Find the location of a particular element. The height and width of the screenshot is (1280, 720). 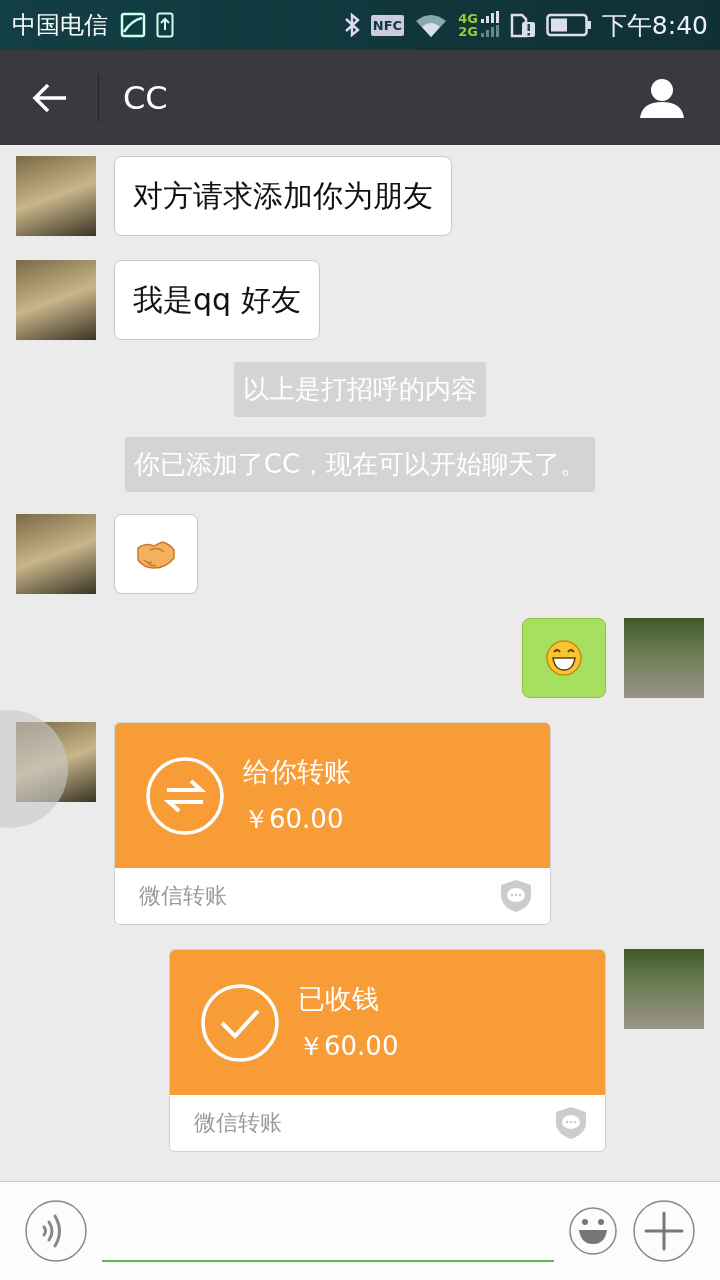

image-icon is located at coordinates (133, 25).